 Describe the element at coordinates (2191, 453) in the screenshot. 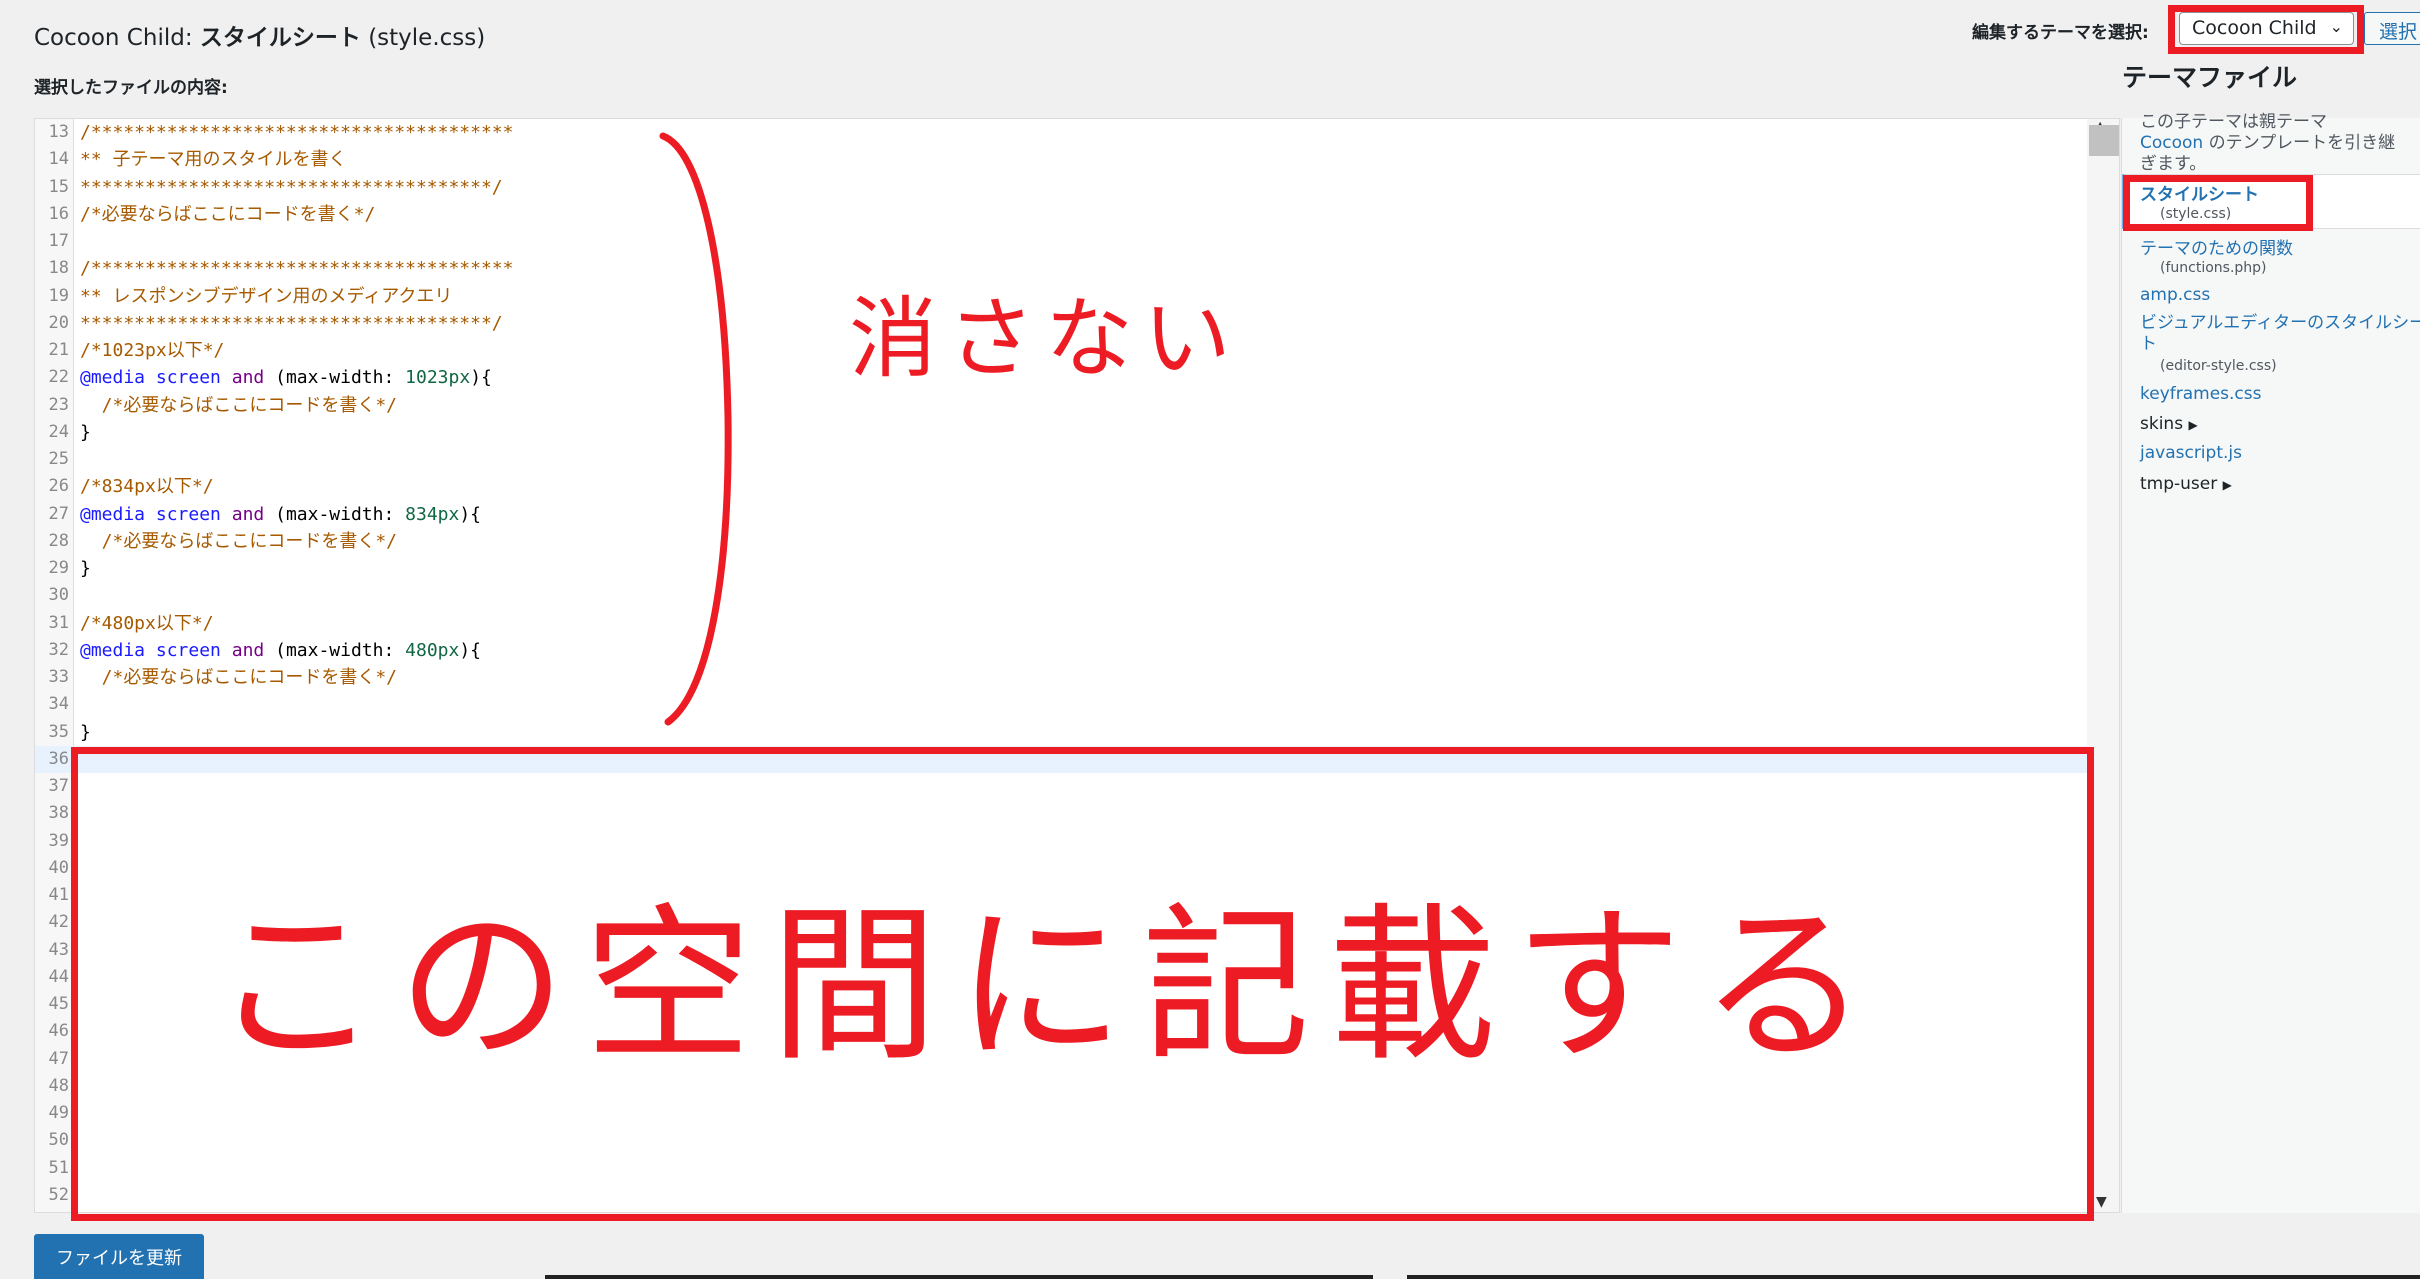

I see `file-item-javascript-js: javascript.js` at that location.